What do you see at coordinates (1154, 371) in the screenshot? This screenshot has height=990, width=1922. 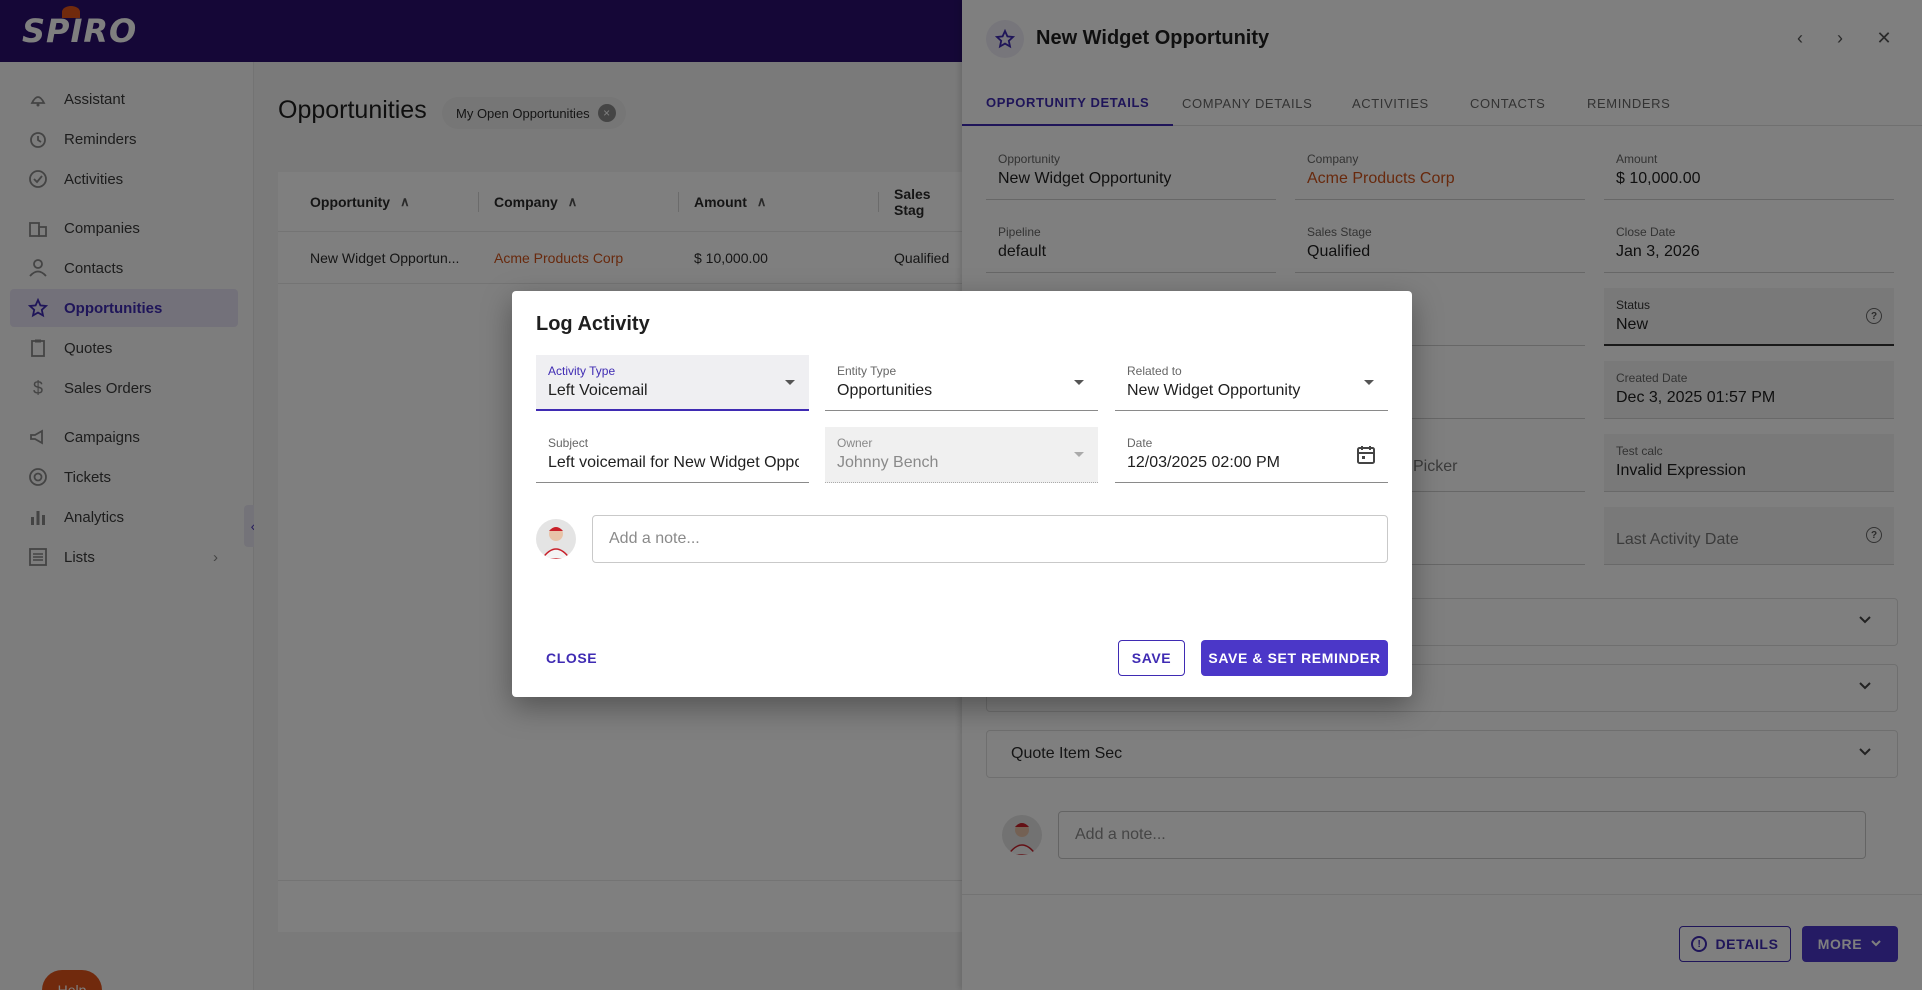 I see `field-label: Related to` at bounding box center [1154, 371].